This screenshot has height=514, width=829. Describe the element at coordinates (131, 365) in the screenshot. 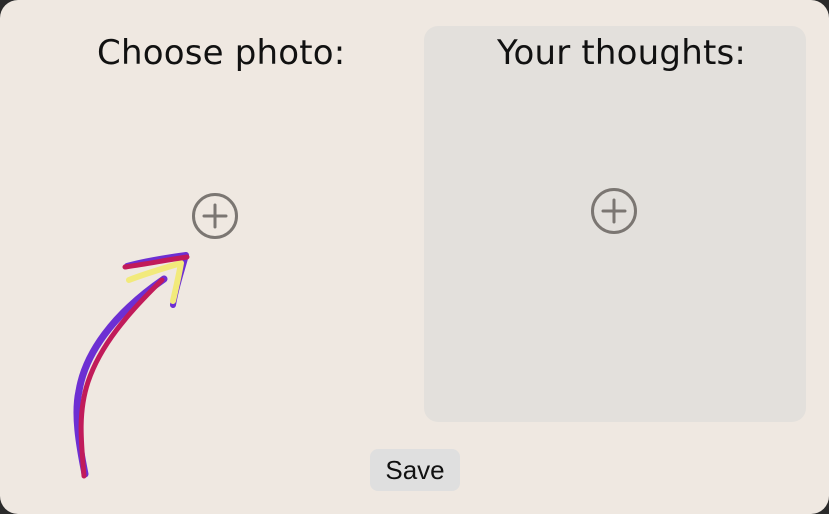

I see `hand-drawn-arrow-icon` at that location.